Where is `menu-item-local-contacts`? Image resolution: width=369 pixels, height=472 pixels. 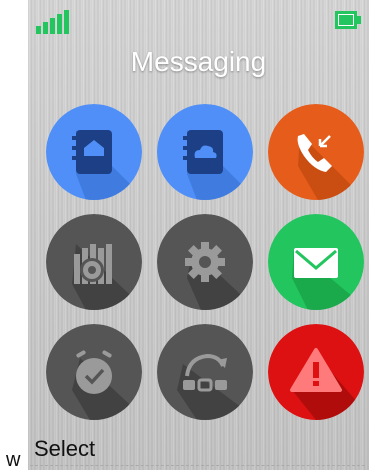
menu-item-local-contacts is located at coordinates (94, 152).